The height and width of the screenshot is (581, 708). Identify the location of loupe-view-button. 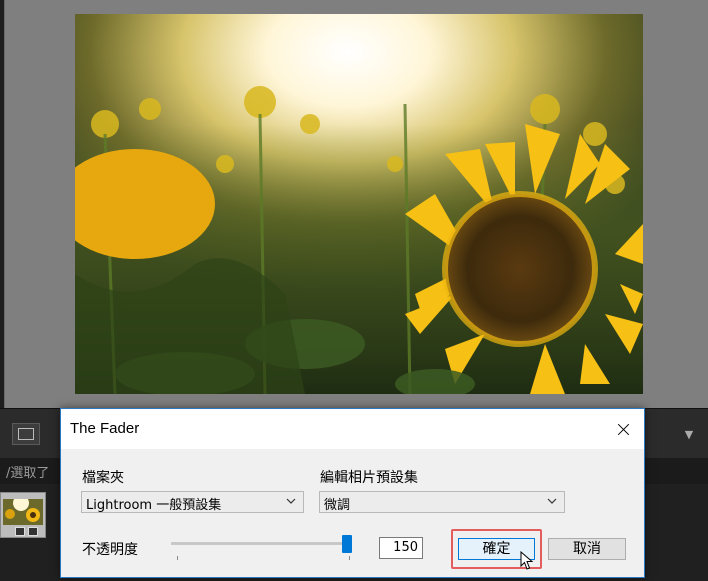
(26, 434).